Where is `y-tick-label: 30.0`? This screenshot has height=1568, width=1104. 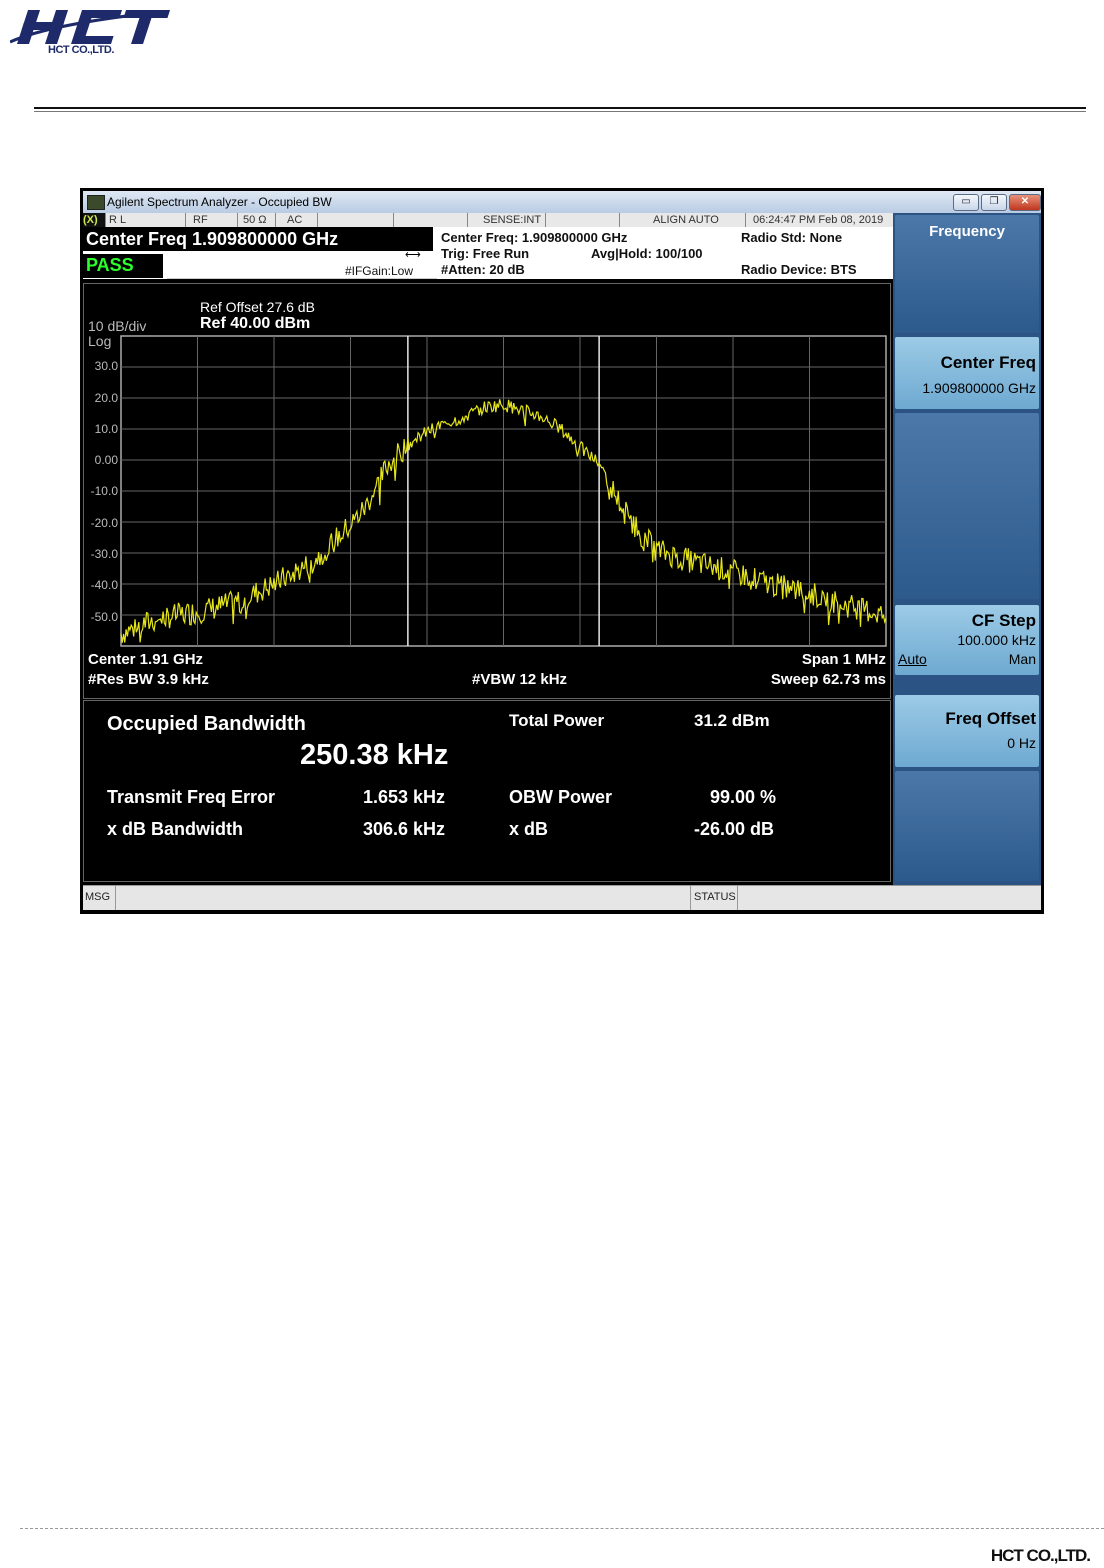 y-tick-label: 30.0 is located at coordinates (106, 366).